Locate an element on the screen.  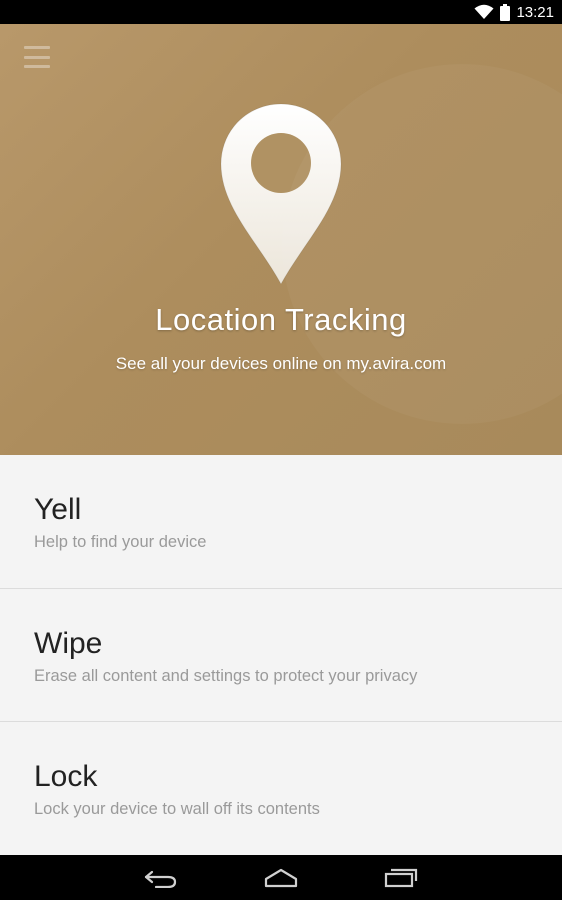
action-title: Lock is located at coordinates (66, 776).